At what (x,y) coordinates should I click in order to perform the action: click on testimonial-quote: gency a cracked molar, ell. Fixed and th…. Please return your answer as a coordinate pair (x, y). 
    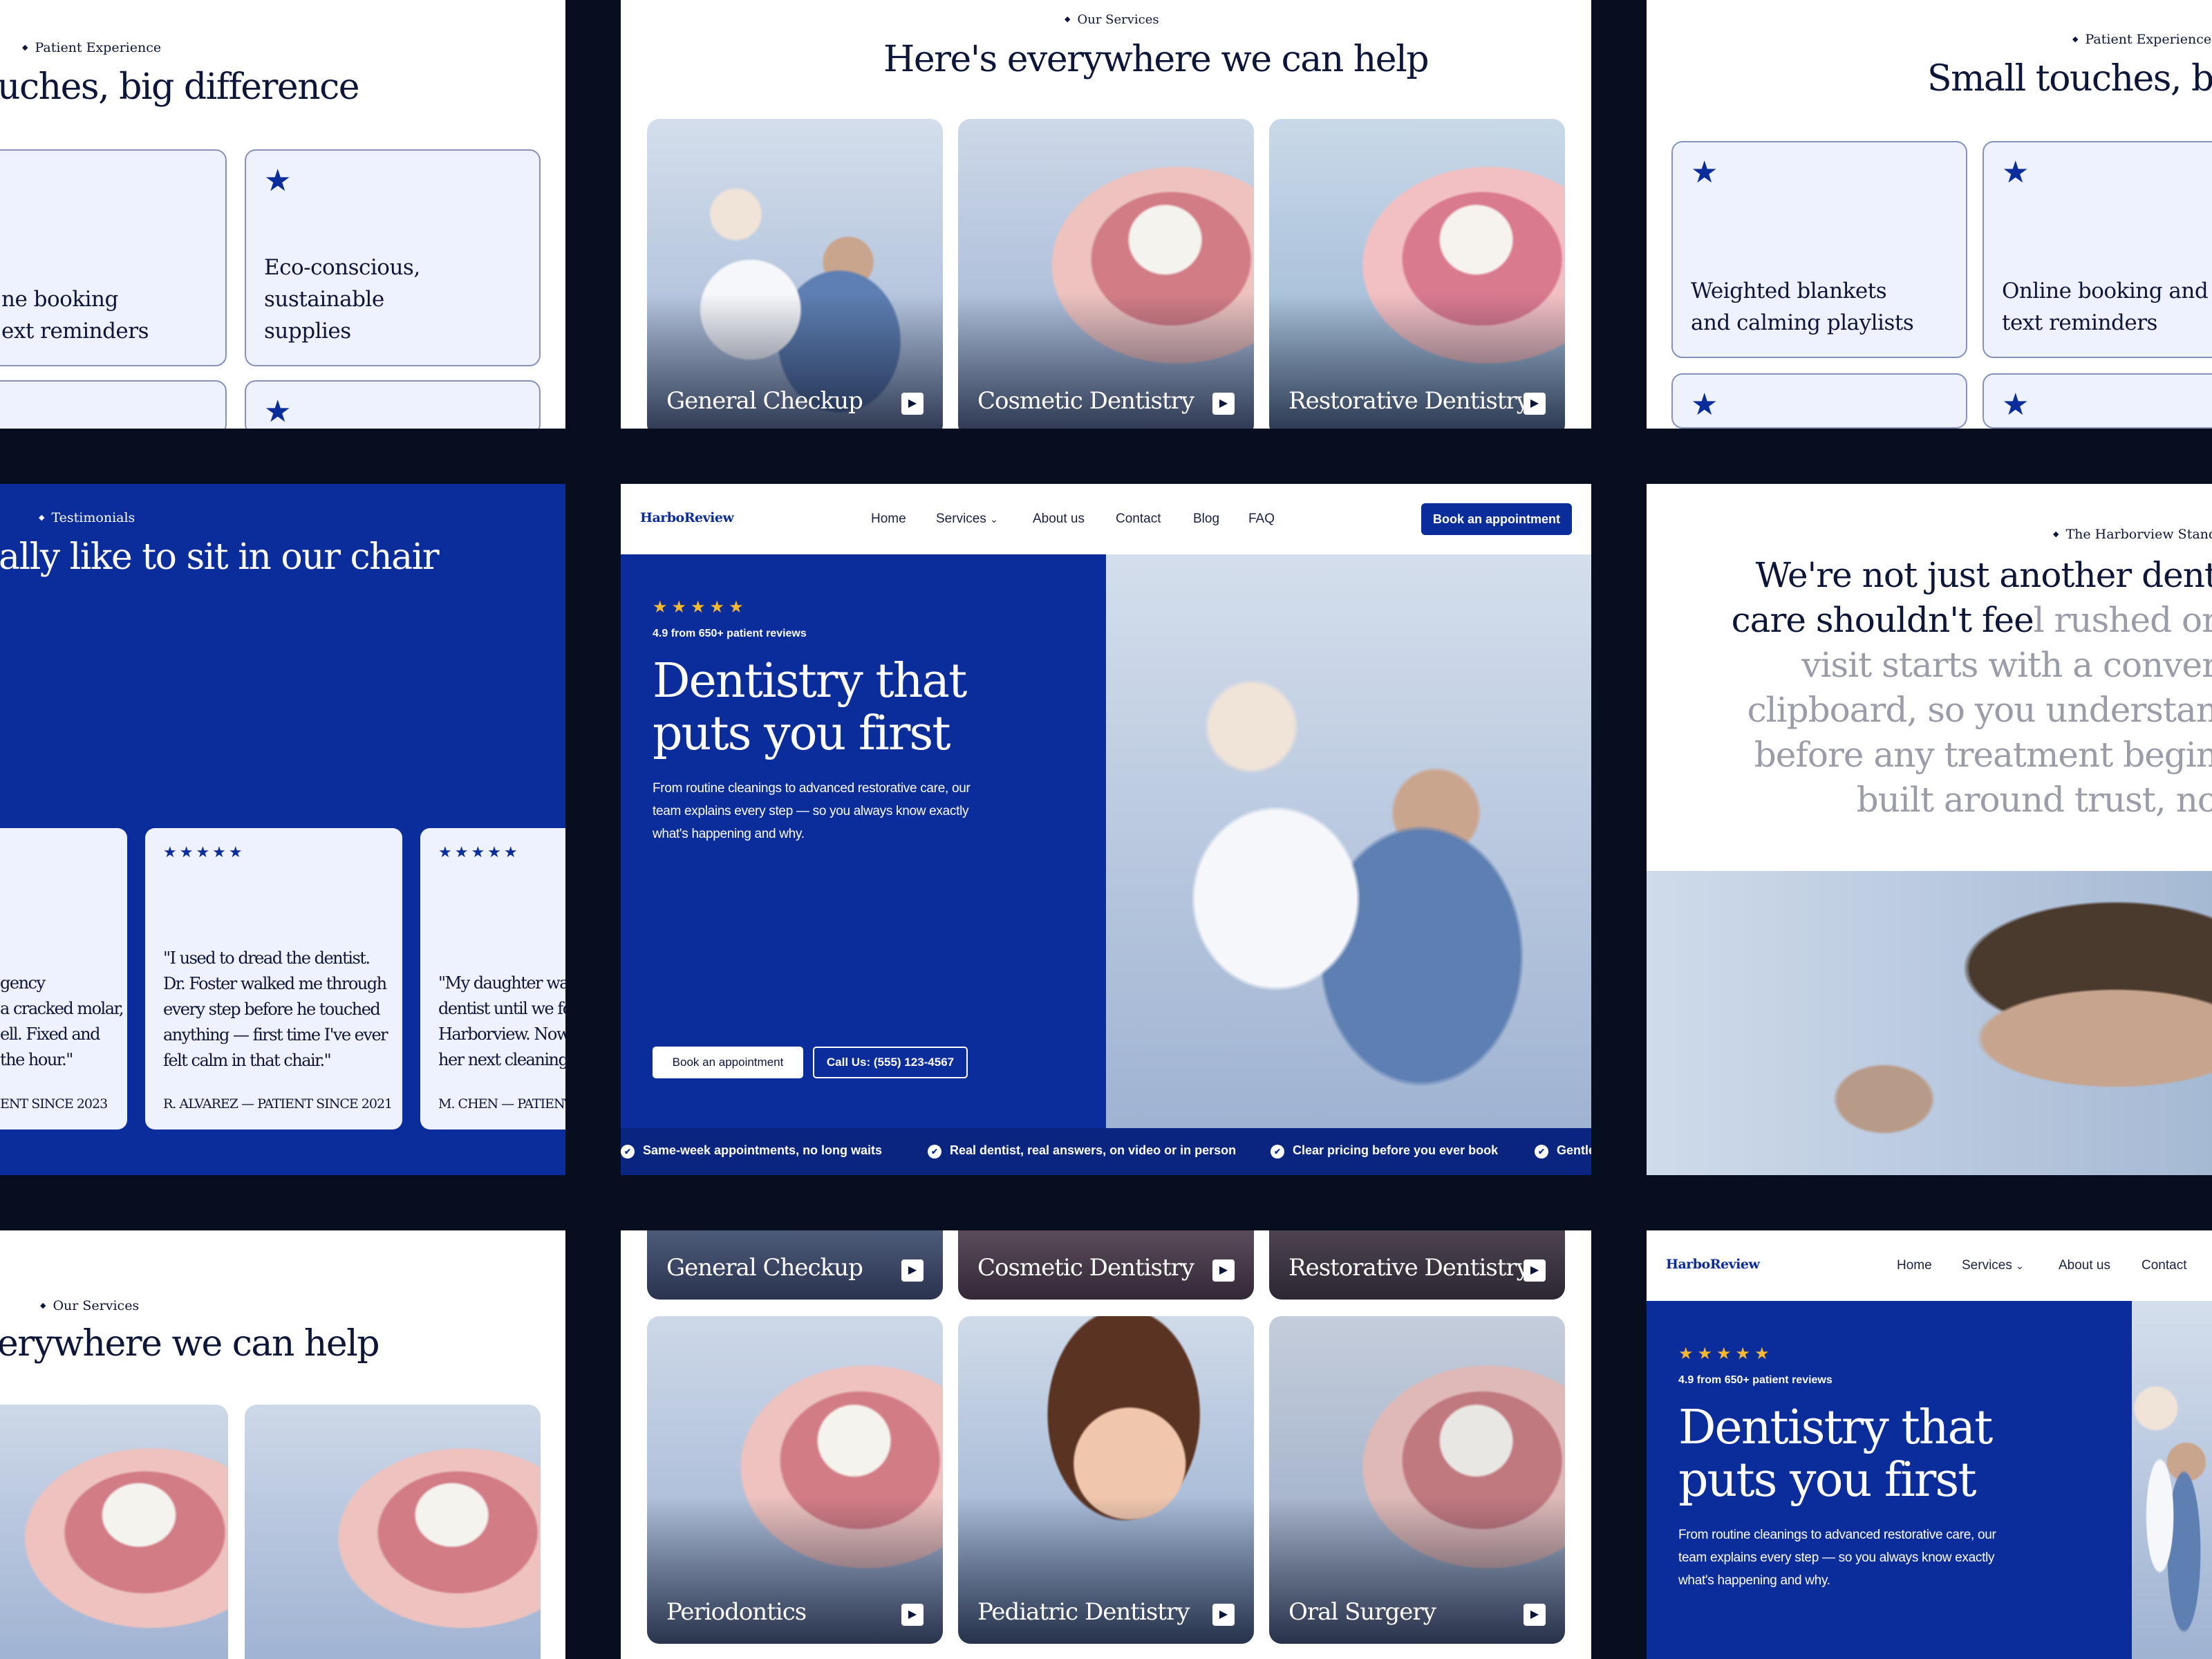
    Looking at the image, I should click on (62, 1021).